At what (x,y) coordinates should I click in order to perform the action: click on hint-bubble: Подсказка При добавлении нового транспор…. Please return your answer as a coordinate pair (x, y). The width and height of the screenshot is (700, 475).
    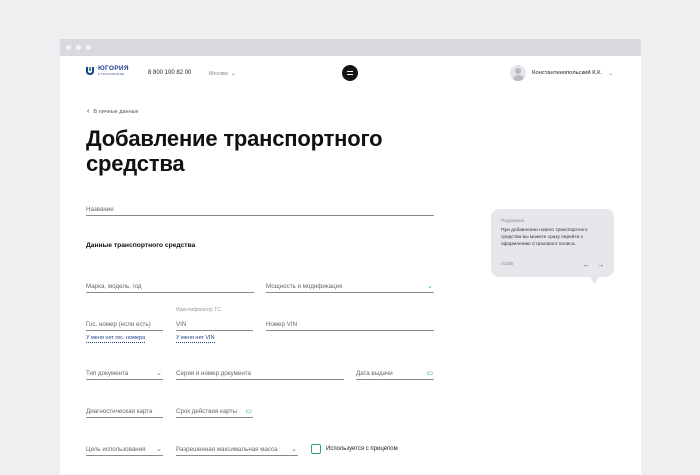
    Looking at the image, I should click on (552, 243).